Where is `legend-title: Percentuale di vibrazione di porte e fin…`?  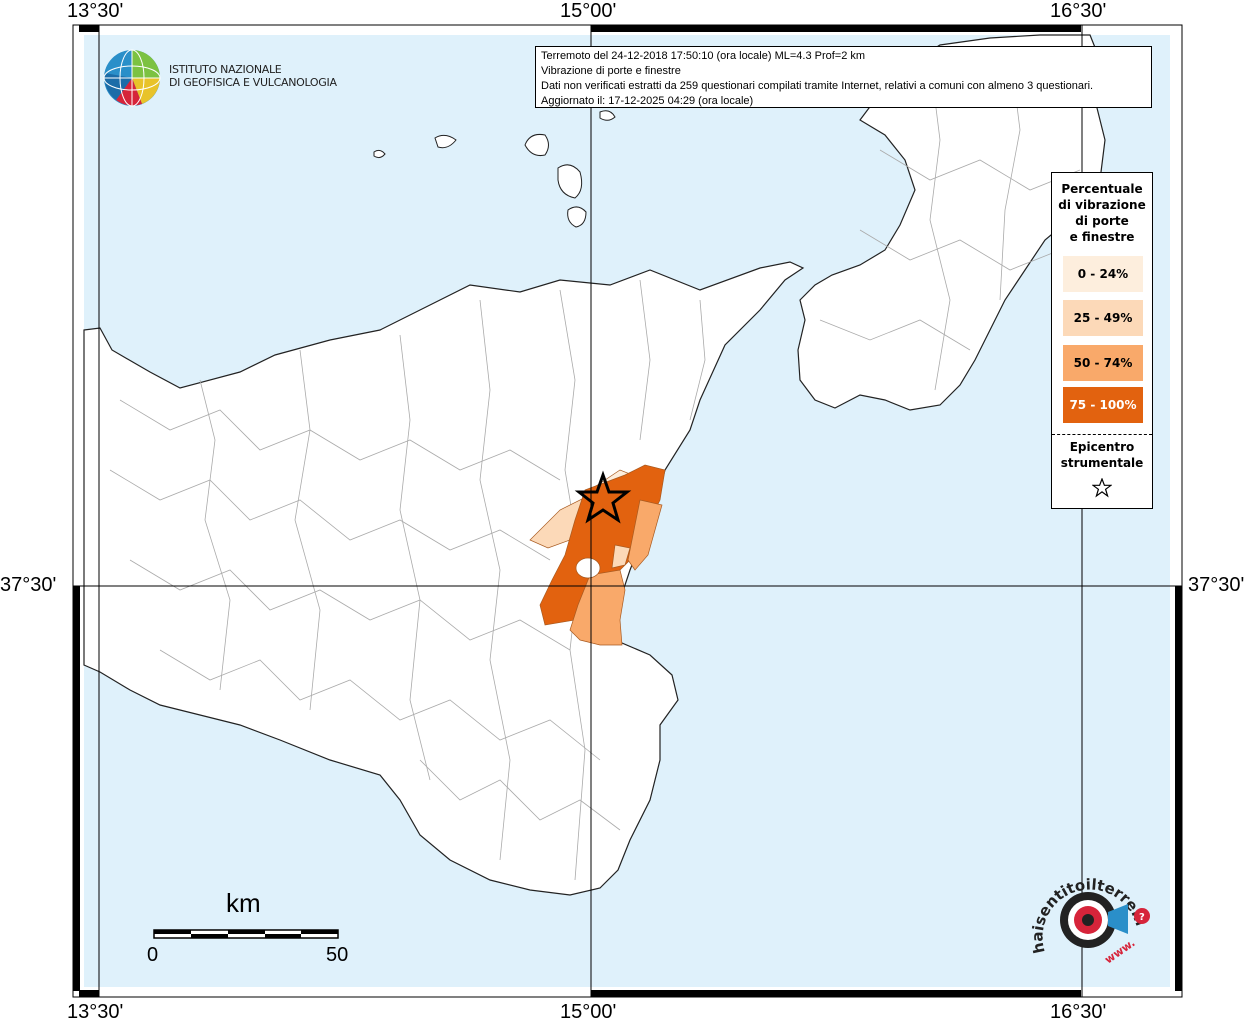 legend-title: Percentuale di vibrazione di porte e fin… is located at coordinates (1102, 213).